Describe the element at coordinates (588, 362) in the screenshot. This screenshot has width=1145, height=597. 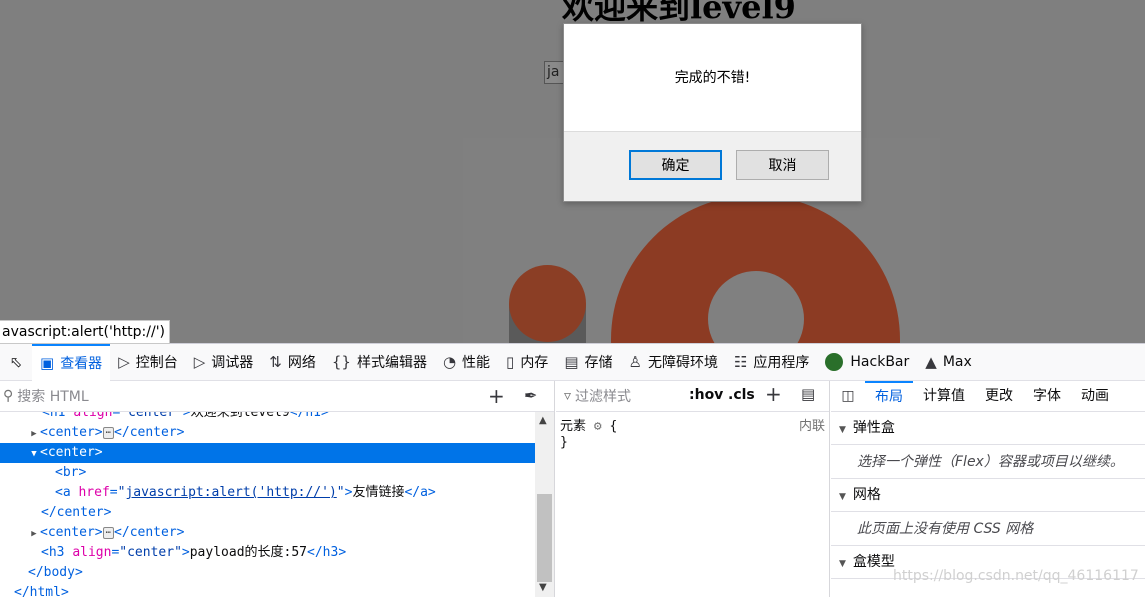
I see `tab-storage: ▤ 存储` at that location.